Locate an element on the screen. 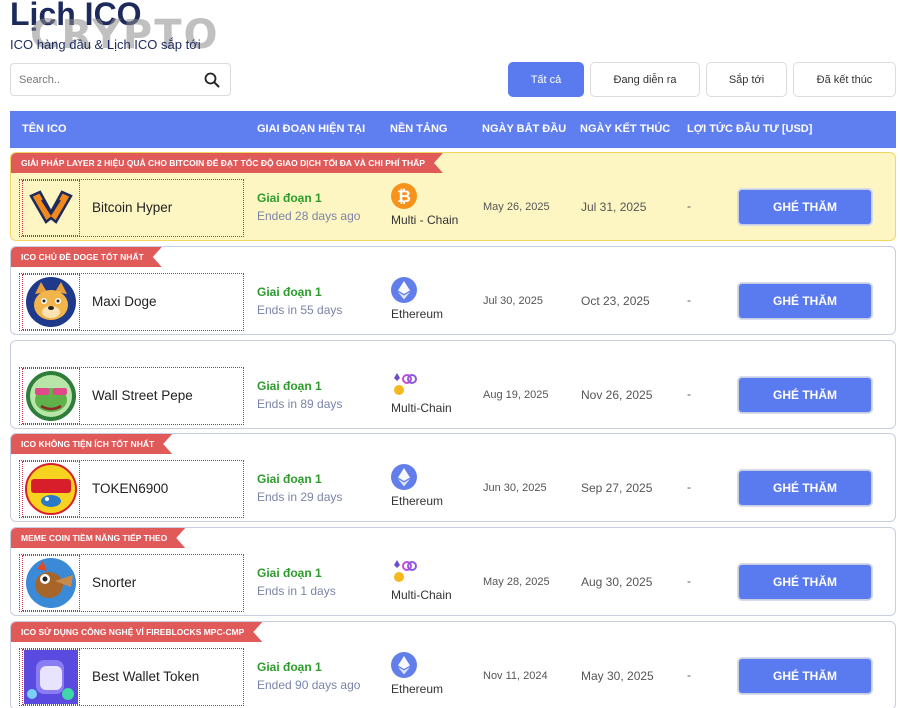 This screenshot has height=708, width=900. start-date: May 26, 2025 is located at coordinates (516, 207).